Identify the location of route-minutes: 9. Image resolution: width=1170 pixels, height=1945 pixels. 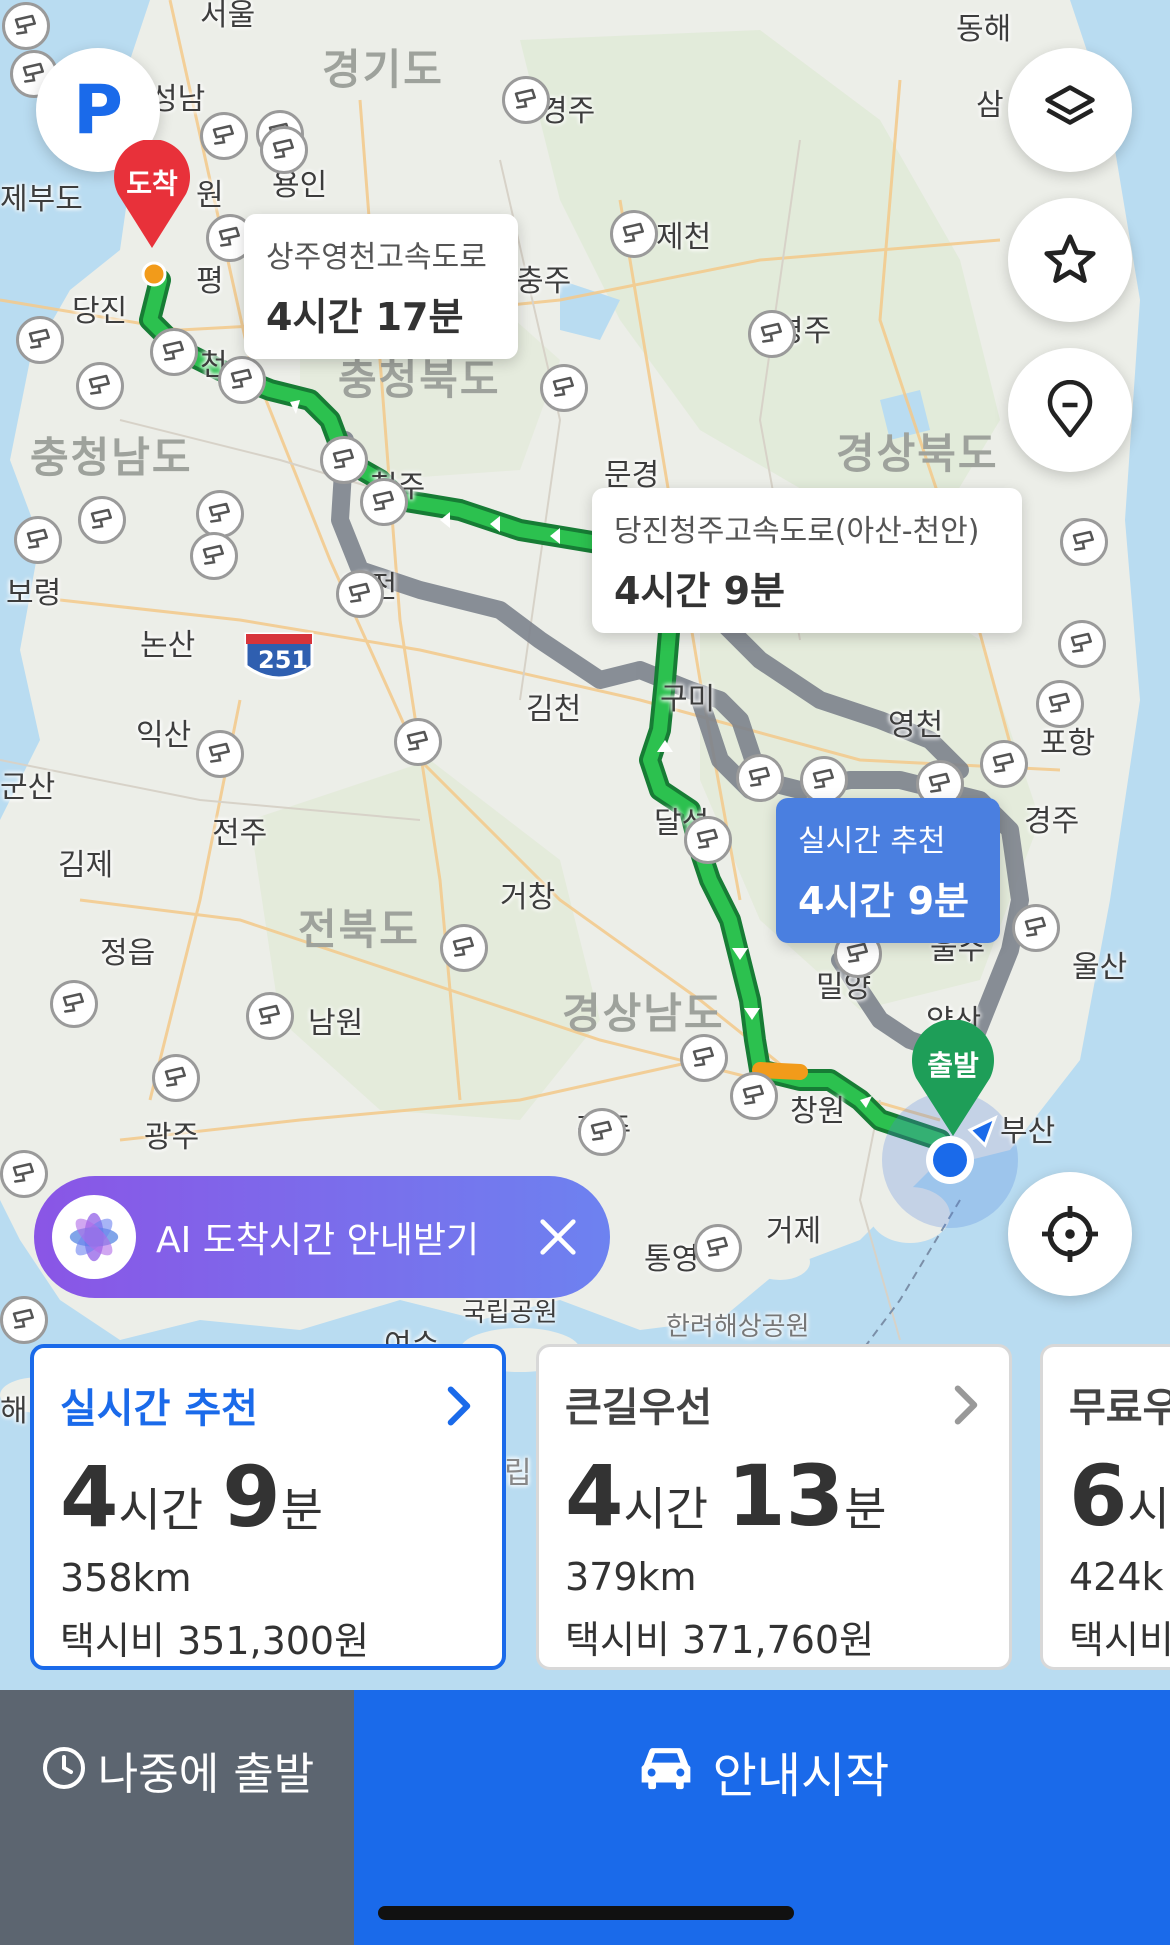
(251, 1497).